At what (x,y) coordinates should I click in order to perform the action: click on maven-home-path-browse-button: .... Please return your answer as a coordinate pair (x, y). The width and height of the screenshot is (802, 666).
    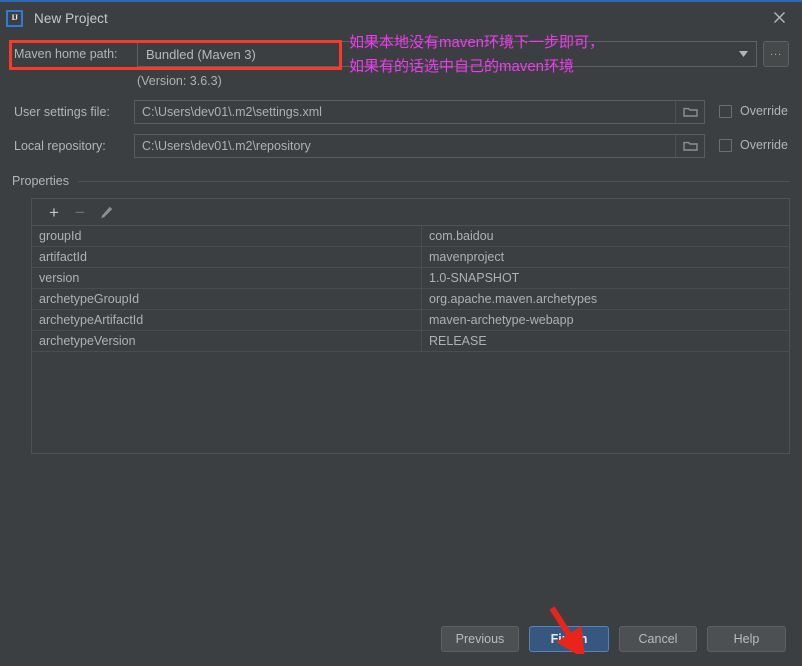
    Looking at the image, I should click on (776, 54).